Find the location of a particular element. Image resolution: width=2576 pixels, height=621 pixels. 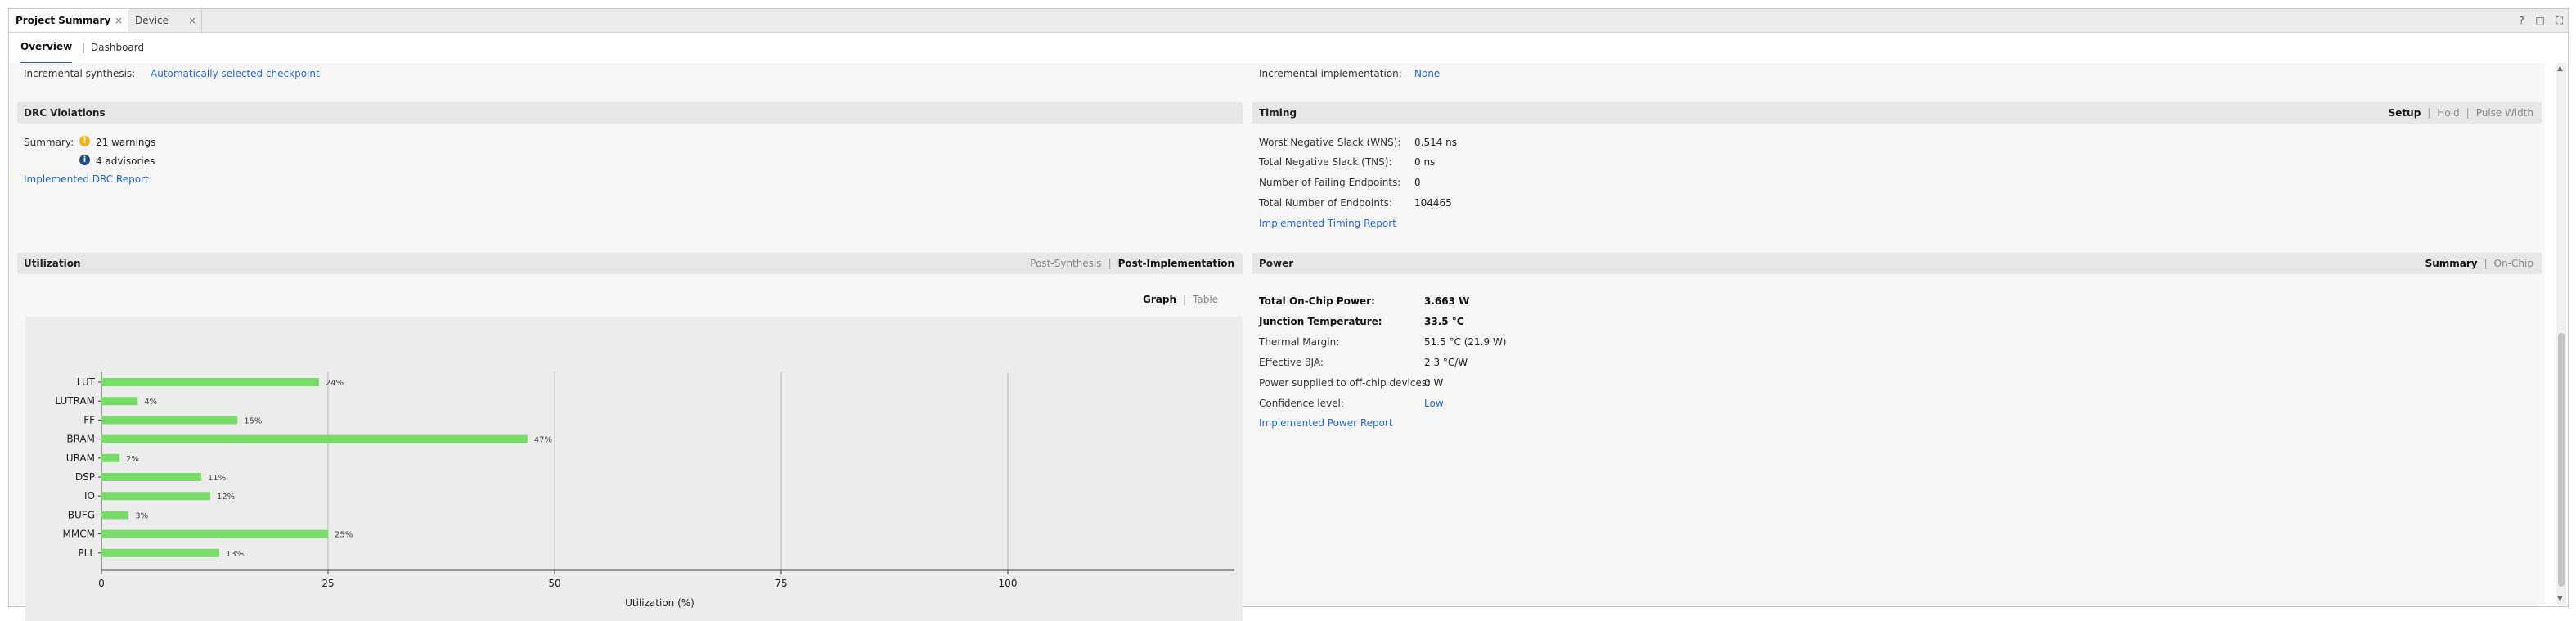

timing-option-pulse-width: Pulse Width is located at coordinates (2504, 113).